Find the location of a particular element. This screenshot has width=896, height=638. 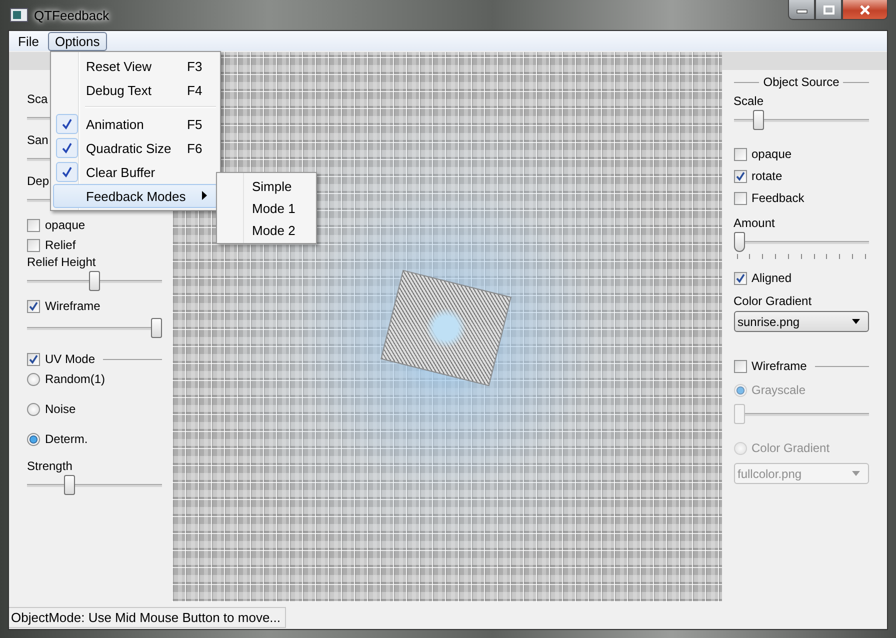

checkbox-label: rotate is located at coordinates (767, 176).